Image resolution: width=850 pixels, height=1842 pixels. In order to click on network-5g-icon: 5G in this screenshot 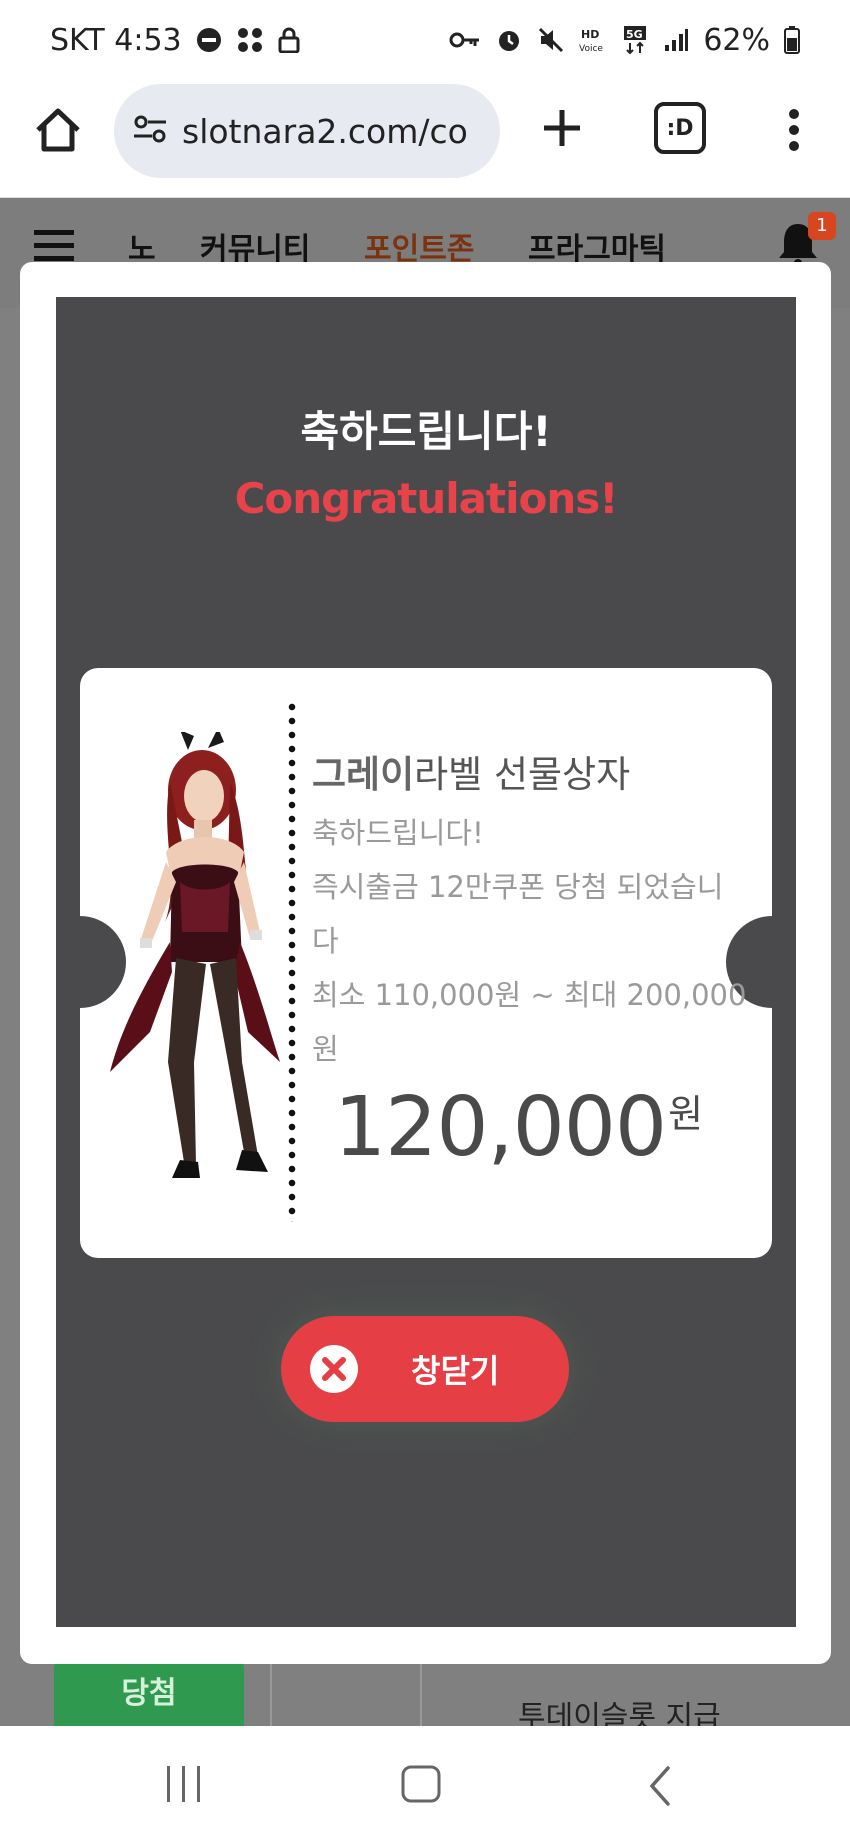, I will do `click(636, 40)`.